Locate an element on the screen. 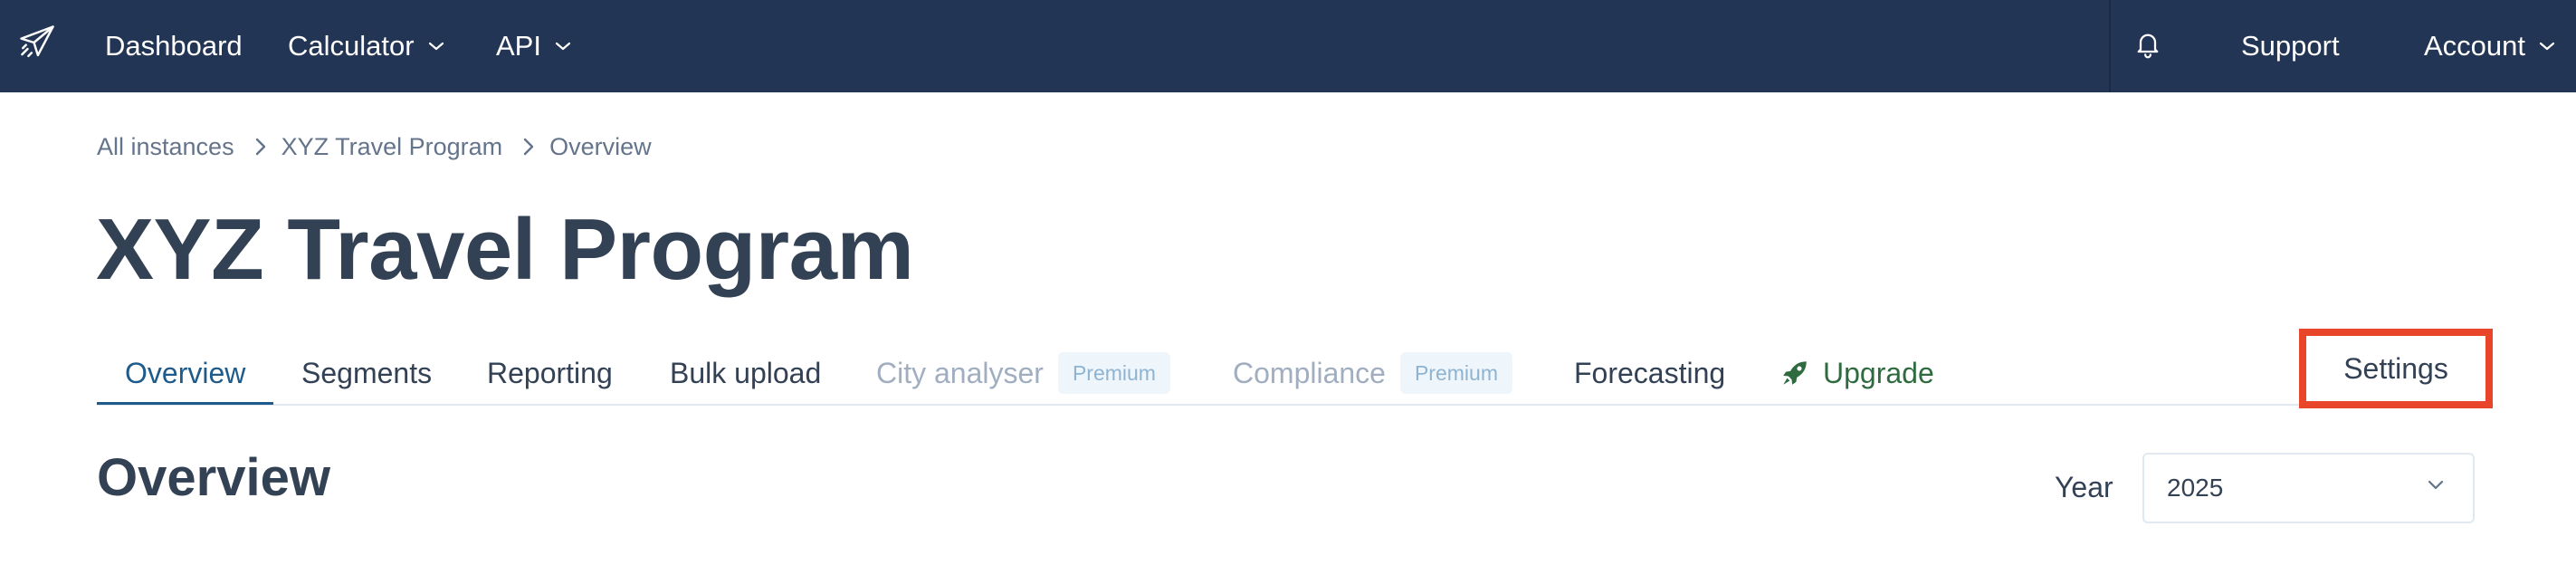  tab-upgrade: Upgrade is located at coordinates (1857, 373).